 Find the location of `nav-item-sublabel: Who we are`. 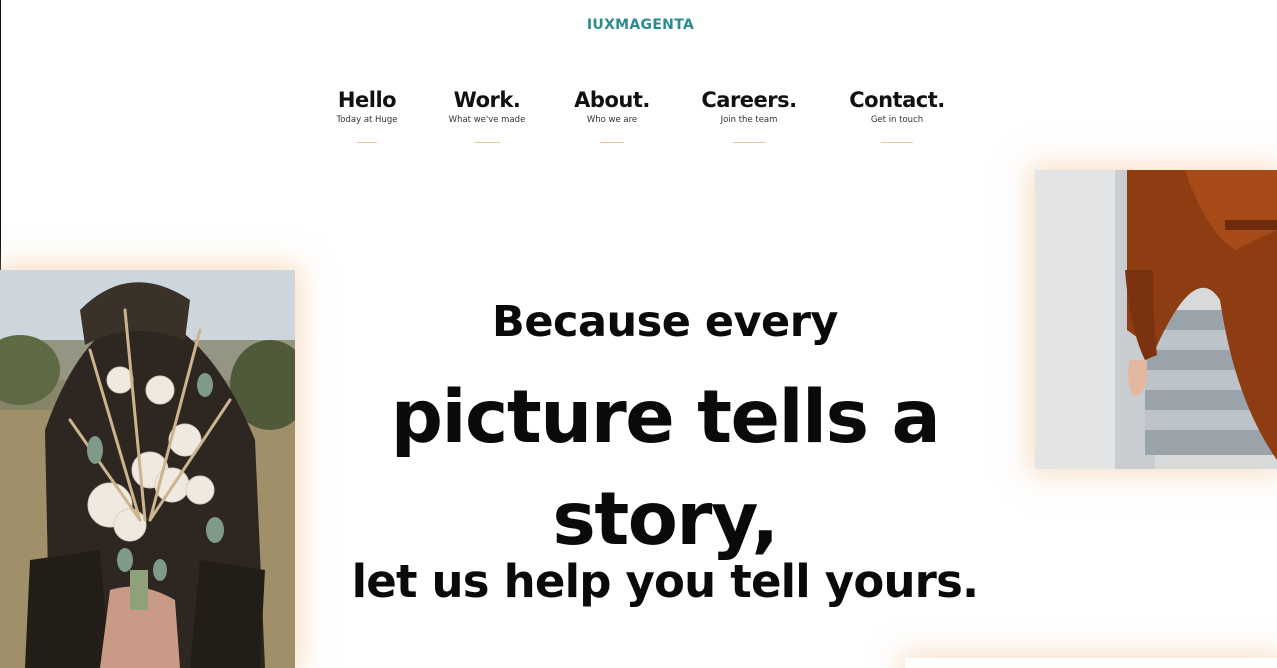

nav-item-sublabel: Who we are is located at coordinates (612, 120).